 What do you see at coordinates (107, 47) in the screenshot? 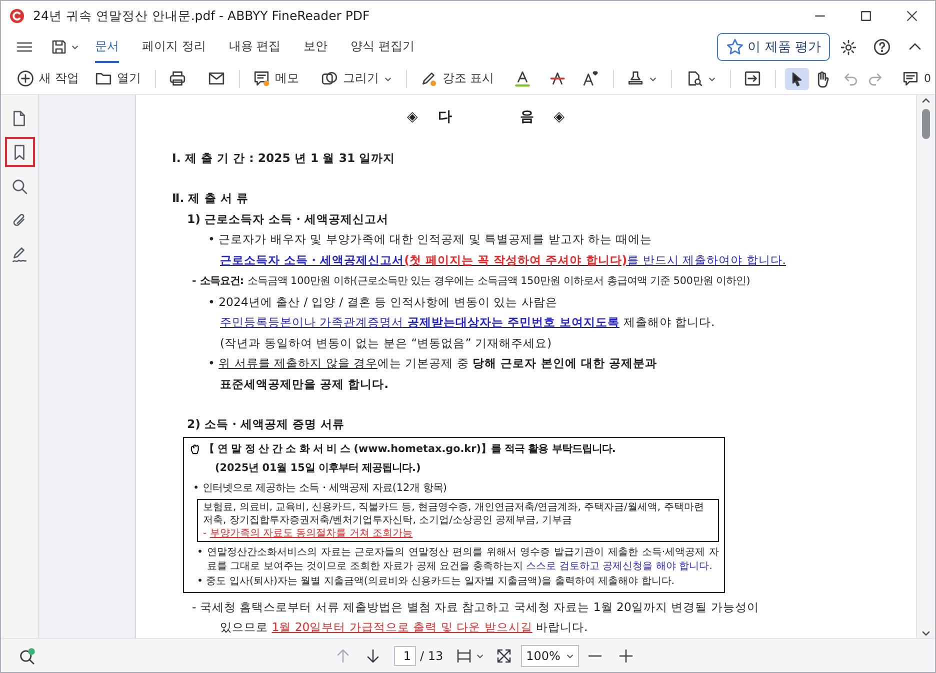
I see `menu-tab: 문서` at bounding box center [107, 47].